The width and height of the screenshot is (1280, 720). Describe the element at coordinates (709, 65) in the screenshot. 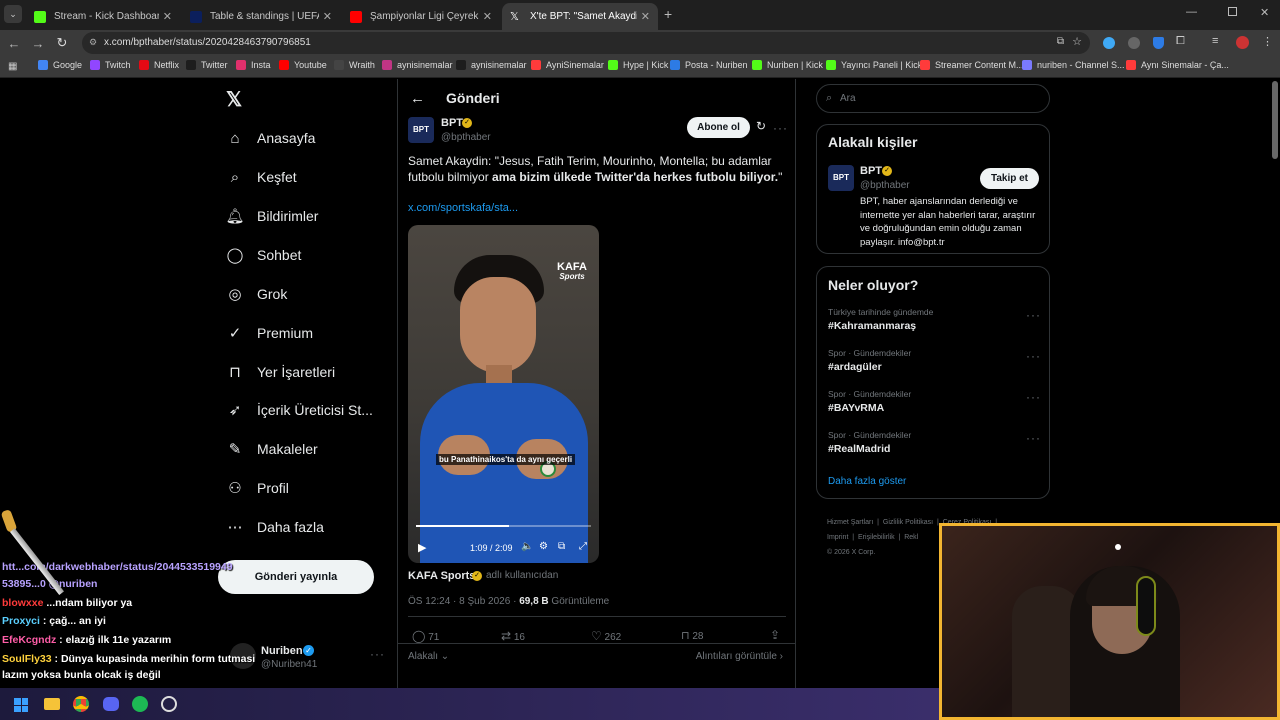

I see `bookmark-item: Posta - Nuriben` at that location.